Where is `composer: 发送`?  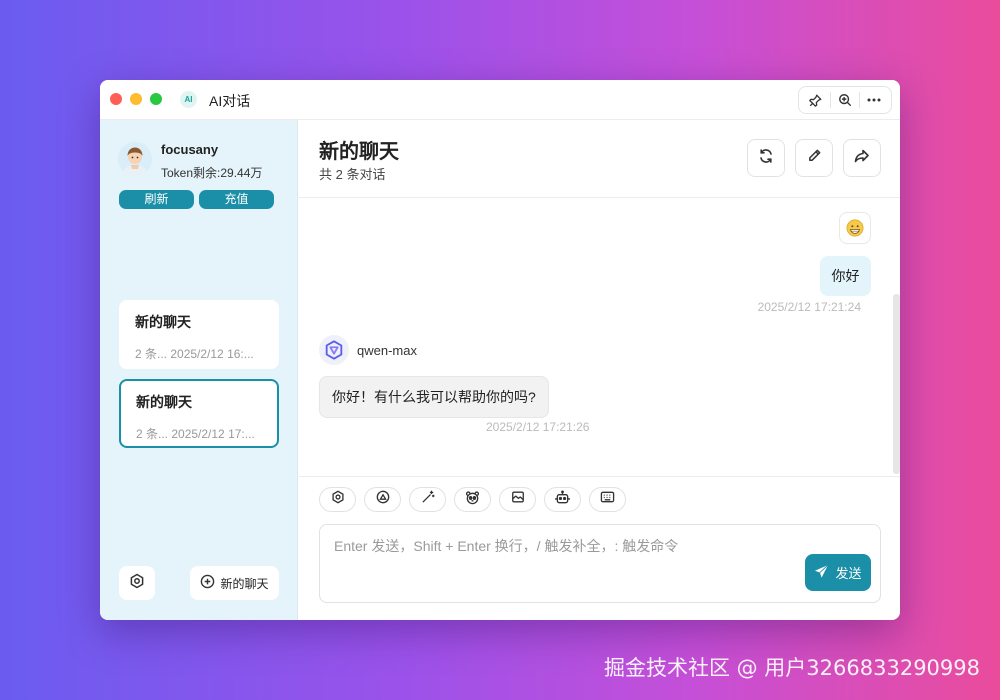
composer: 发送 is located at coordinates (599, 548).